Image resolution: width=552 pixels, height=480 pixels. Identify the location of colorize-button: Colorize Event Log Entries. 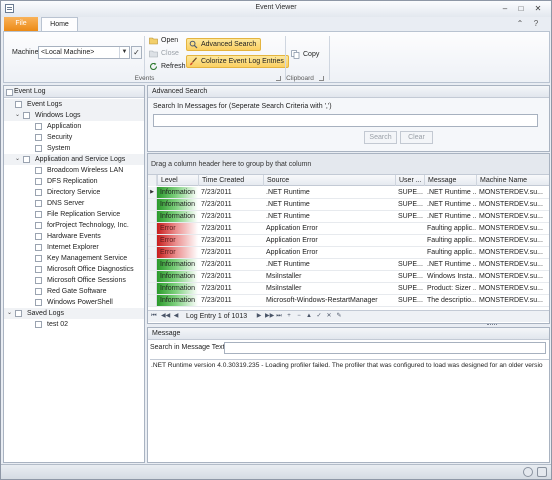
(237, 61).